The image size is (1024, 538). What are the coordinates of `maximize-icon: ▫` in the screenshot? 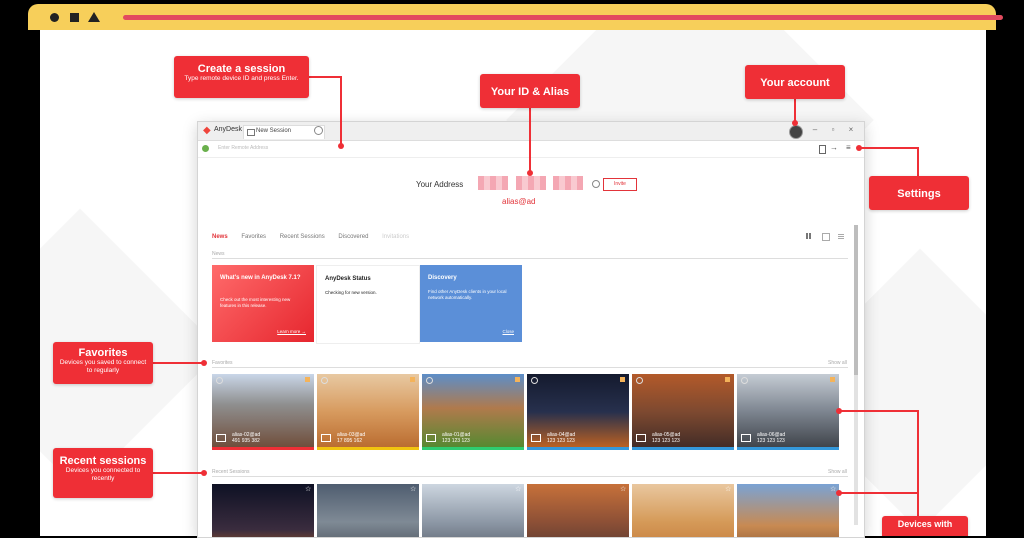 It's located at (833, 129).